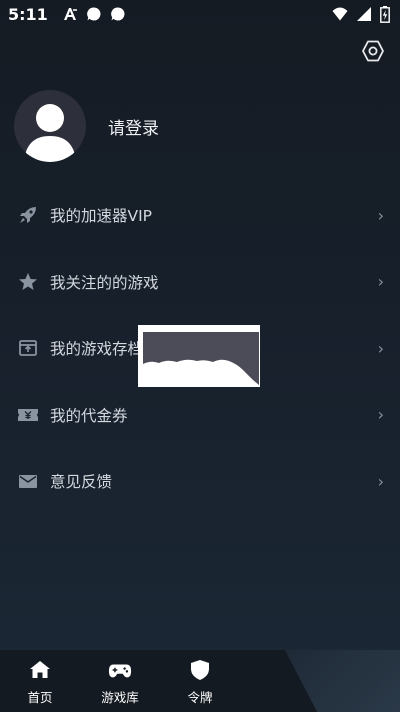 The image size is (400, 712). I want to click on coupon-icon, so click(28, 415).